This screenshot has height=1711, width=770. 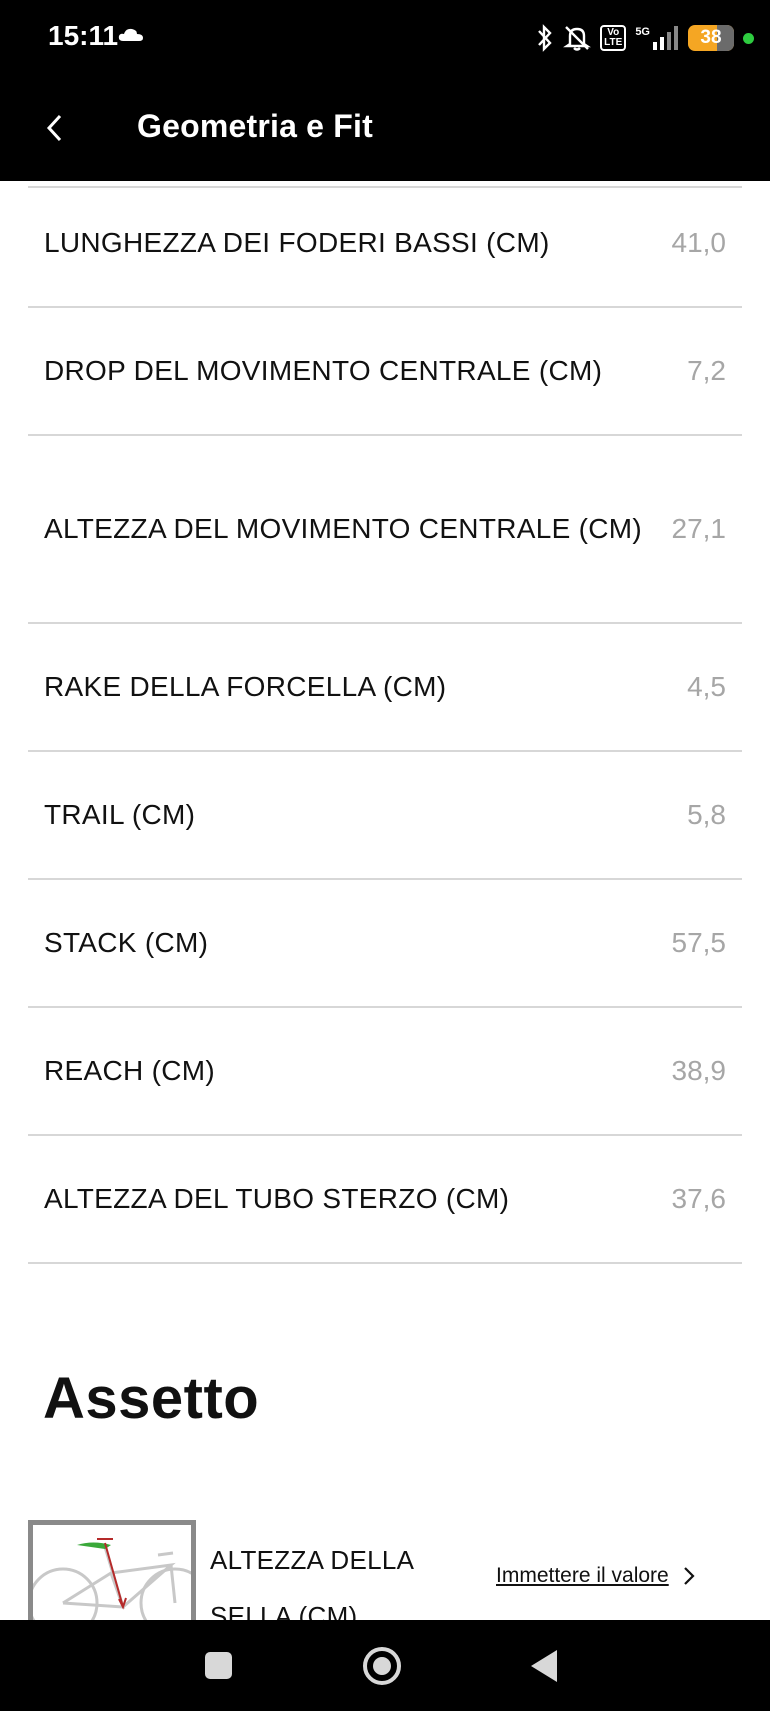 What do you see at coordinates (385, 1072) in the screenshot?
I see `list-item: REACH (CM) 38,9` at bounding box center [385, 1072].